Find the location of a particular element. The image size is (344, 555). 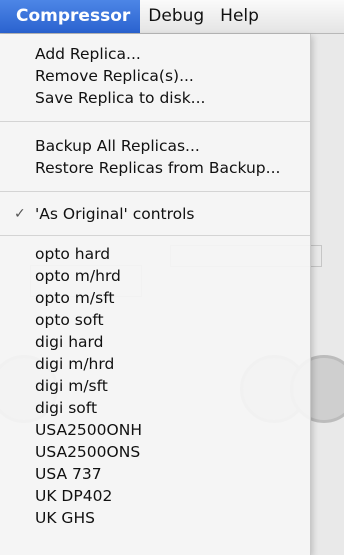

menu-bar: Compressor Debug Help is located at coordinates (172, 17).